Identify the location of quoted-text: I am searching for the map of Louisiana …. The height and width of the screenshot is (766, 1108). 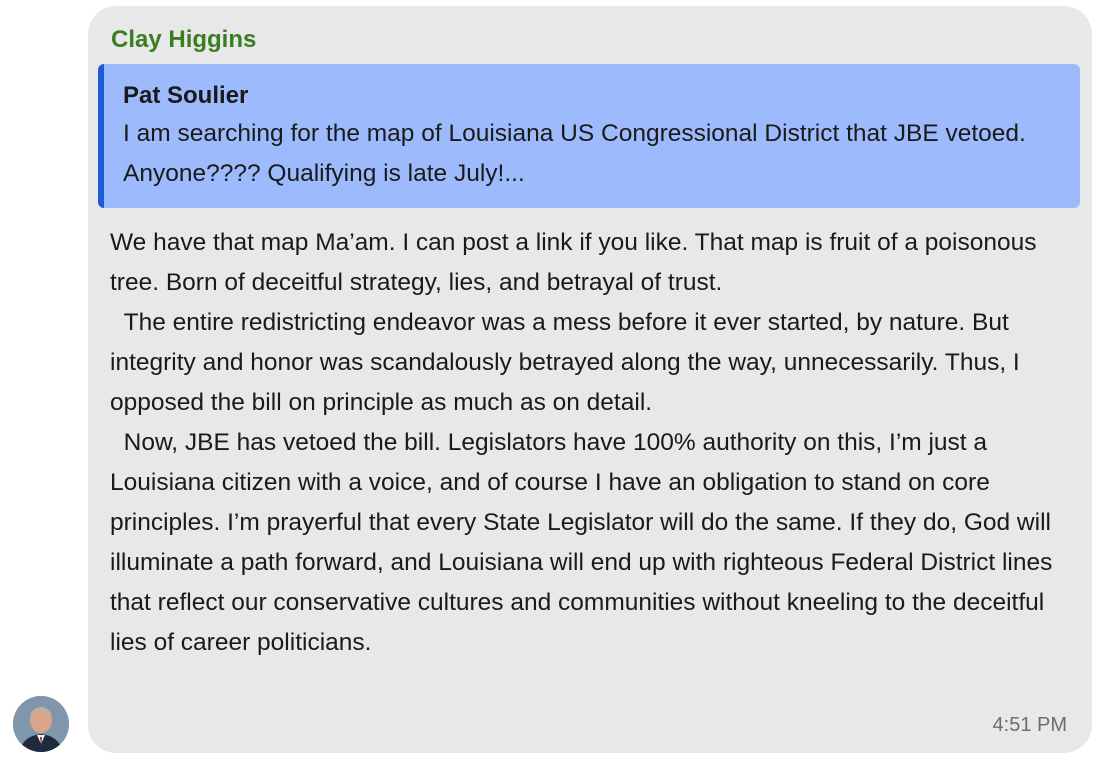
(574, 153).